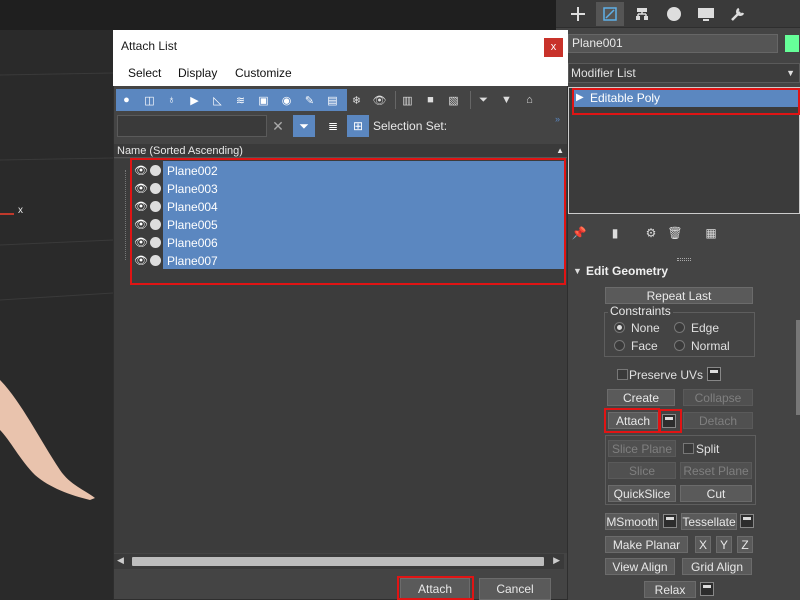 This screenshot has height=600, width=800. I want to click on select-all-icon: ▥, so click(407, 100).